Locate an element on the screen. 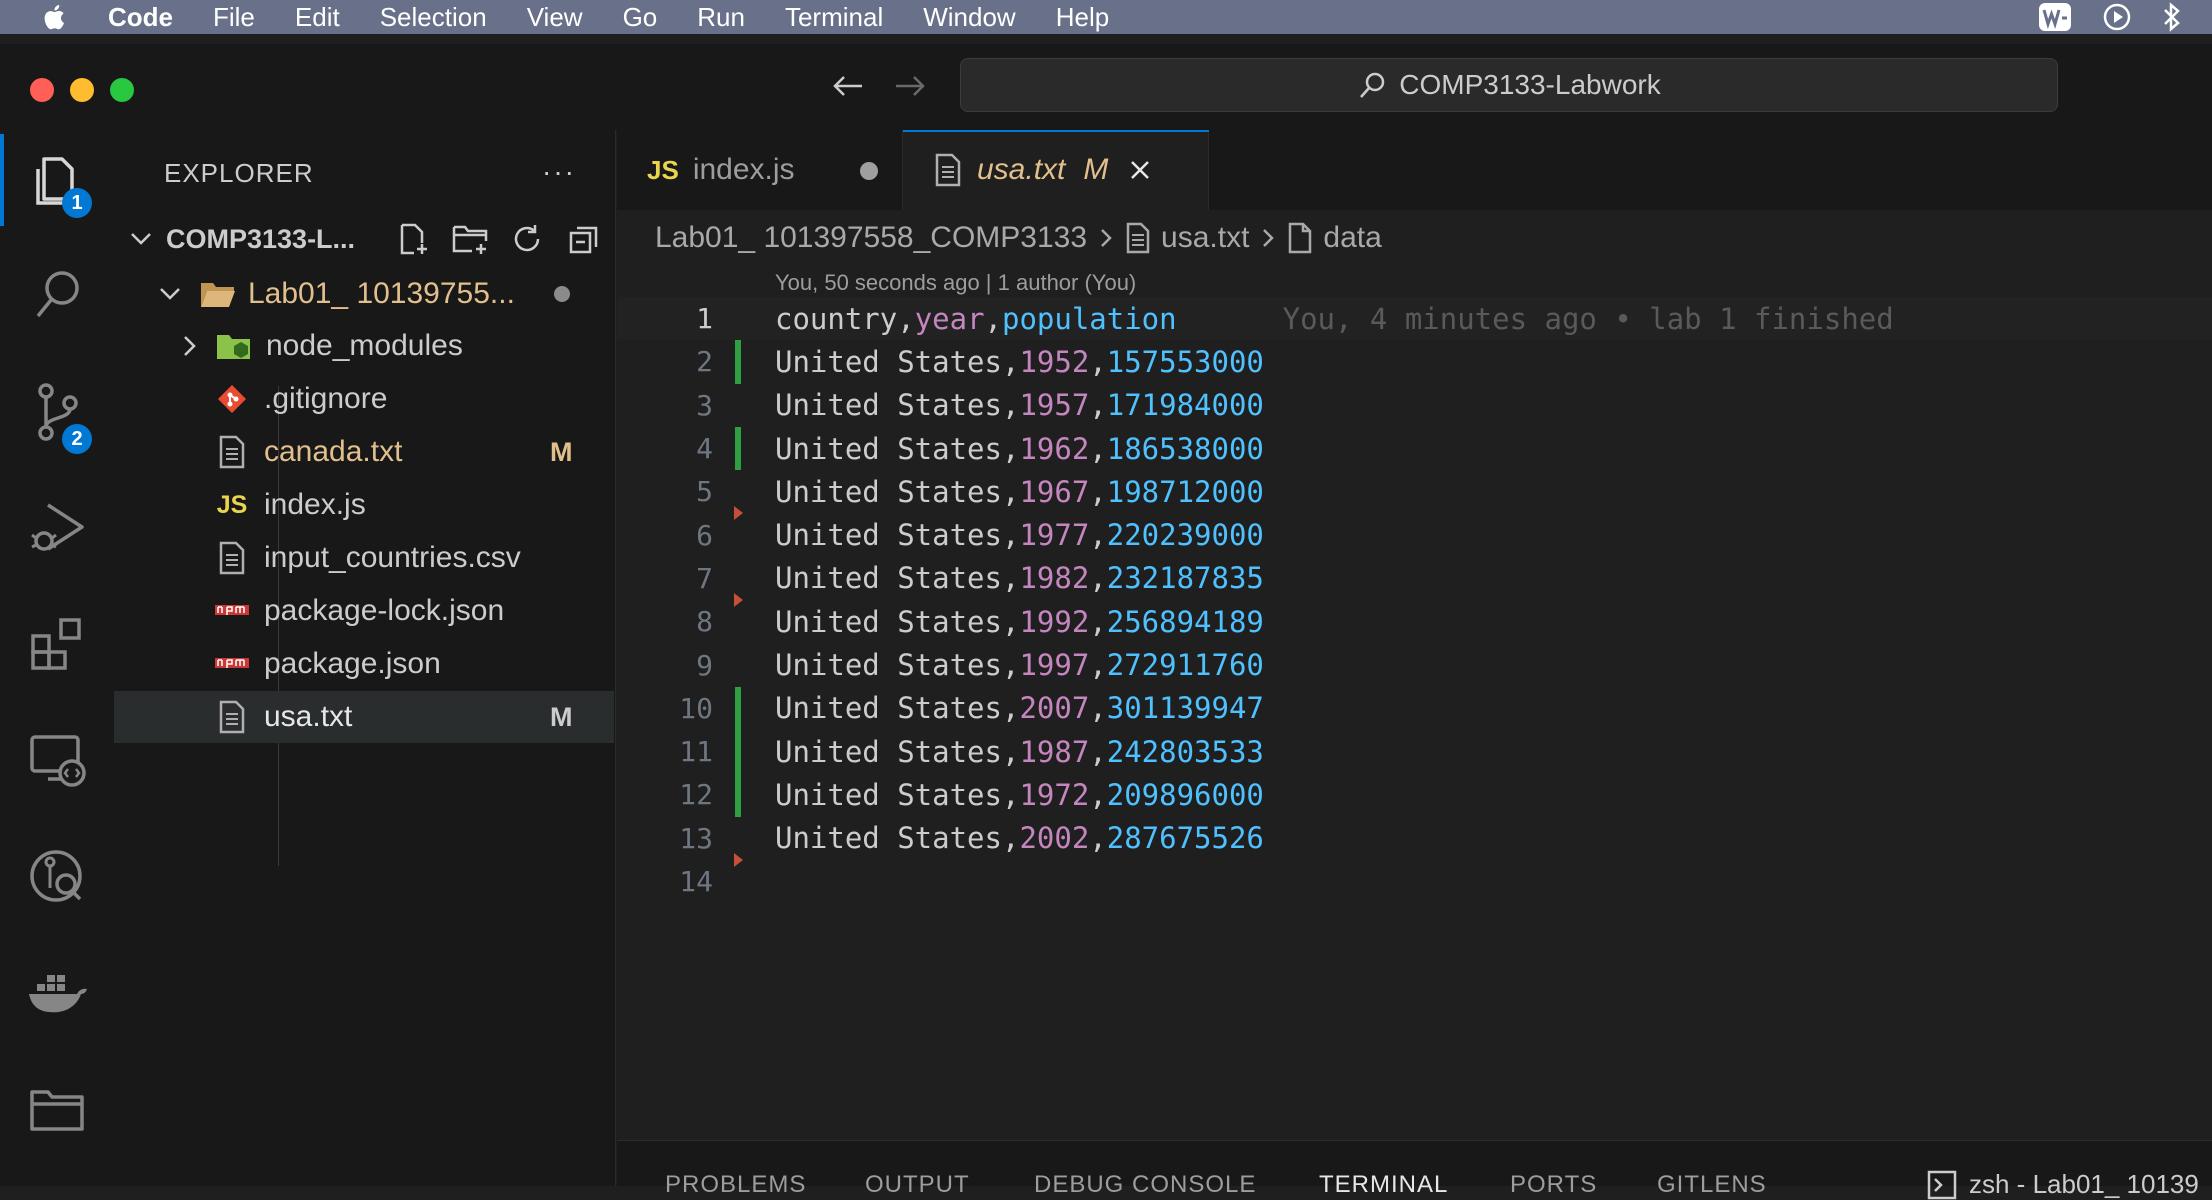  code-line: 14 is located at coordinates (1414, 881).